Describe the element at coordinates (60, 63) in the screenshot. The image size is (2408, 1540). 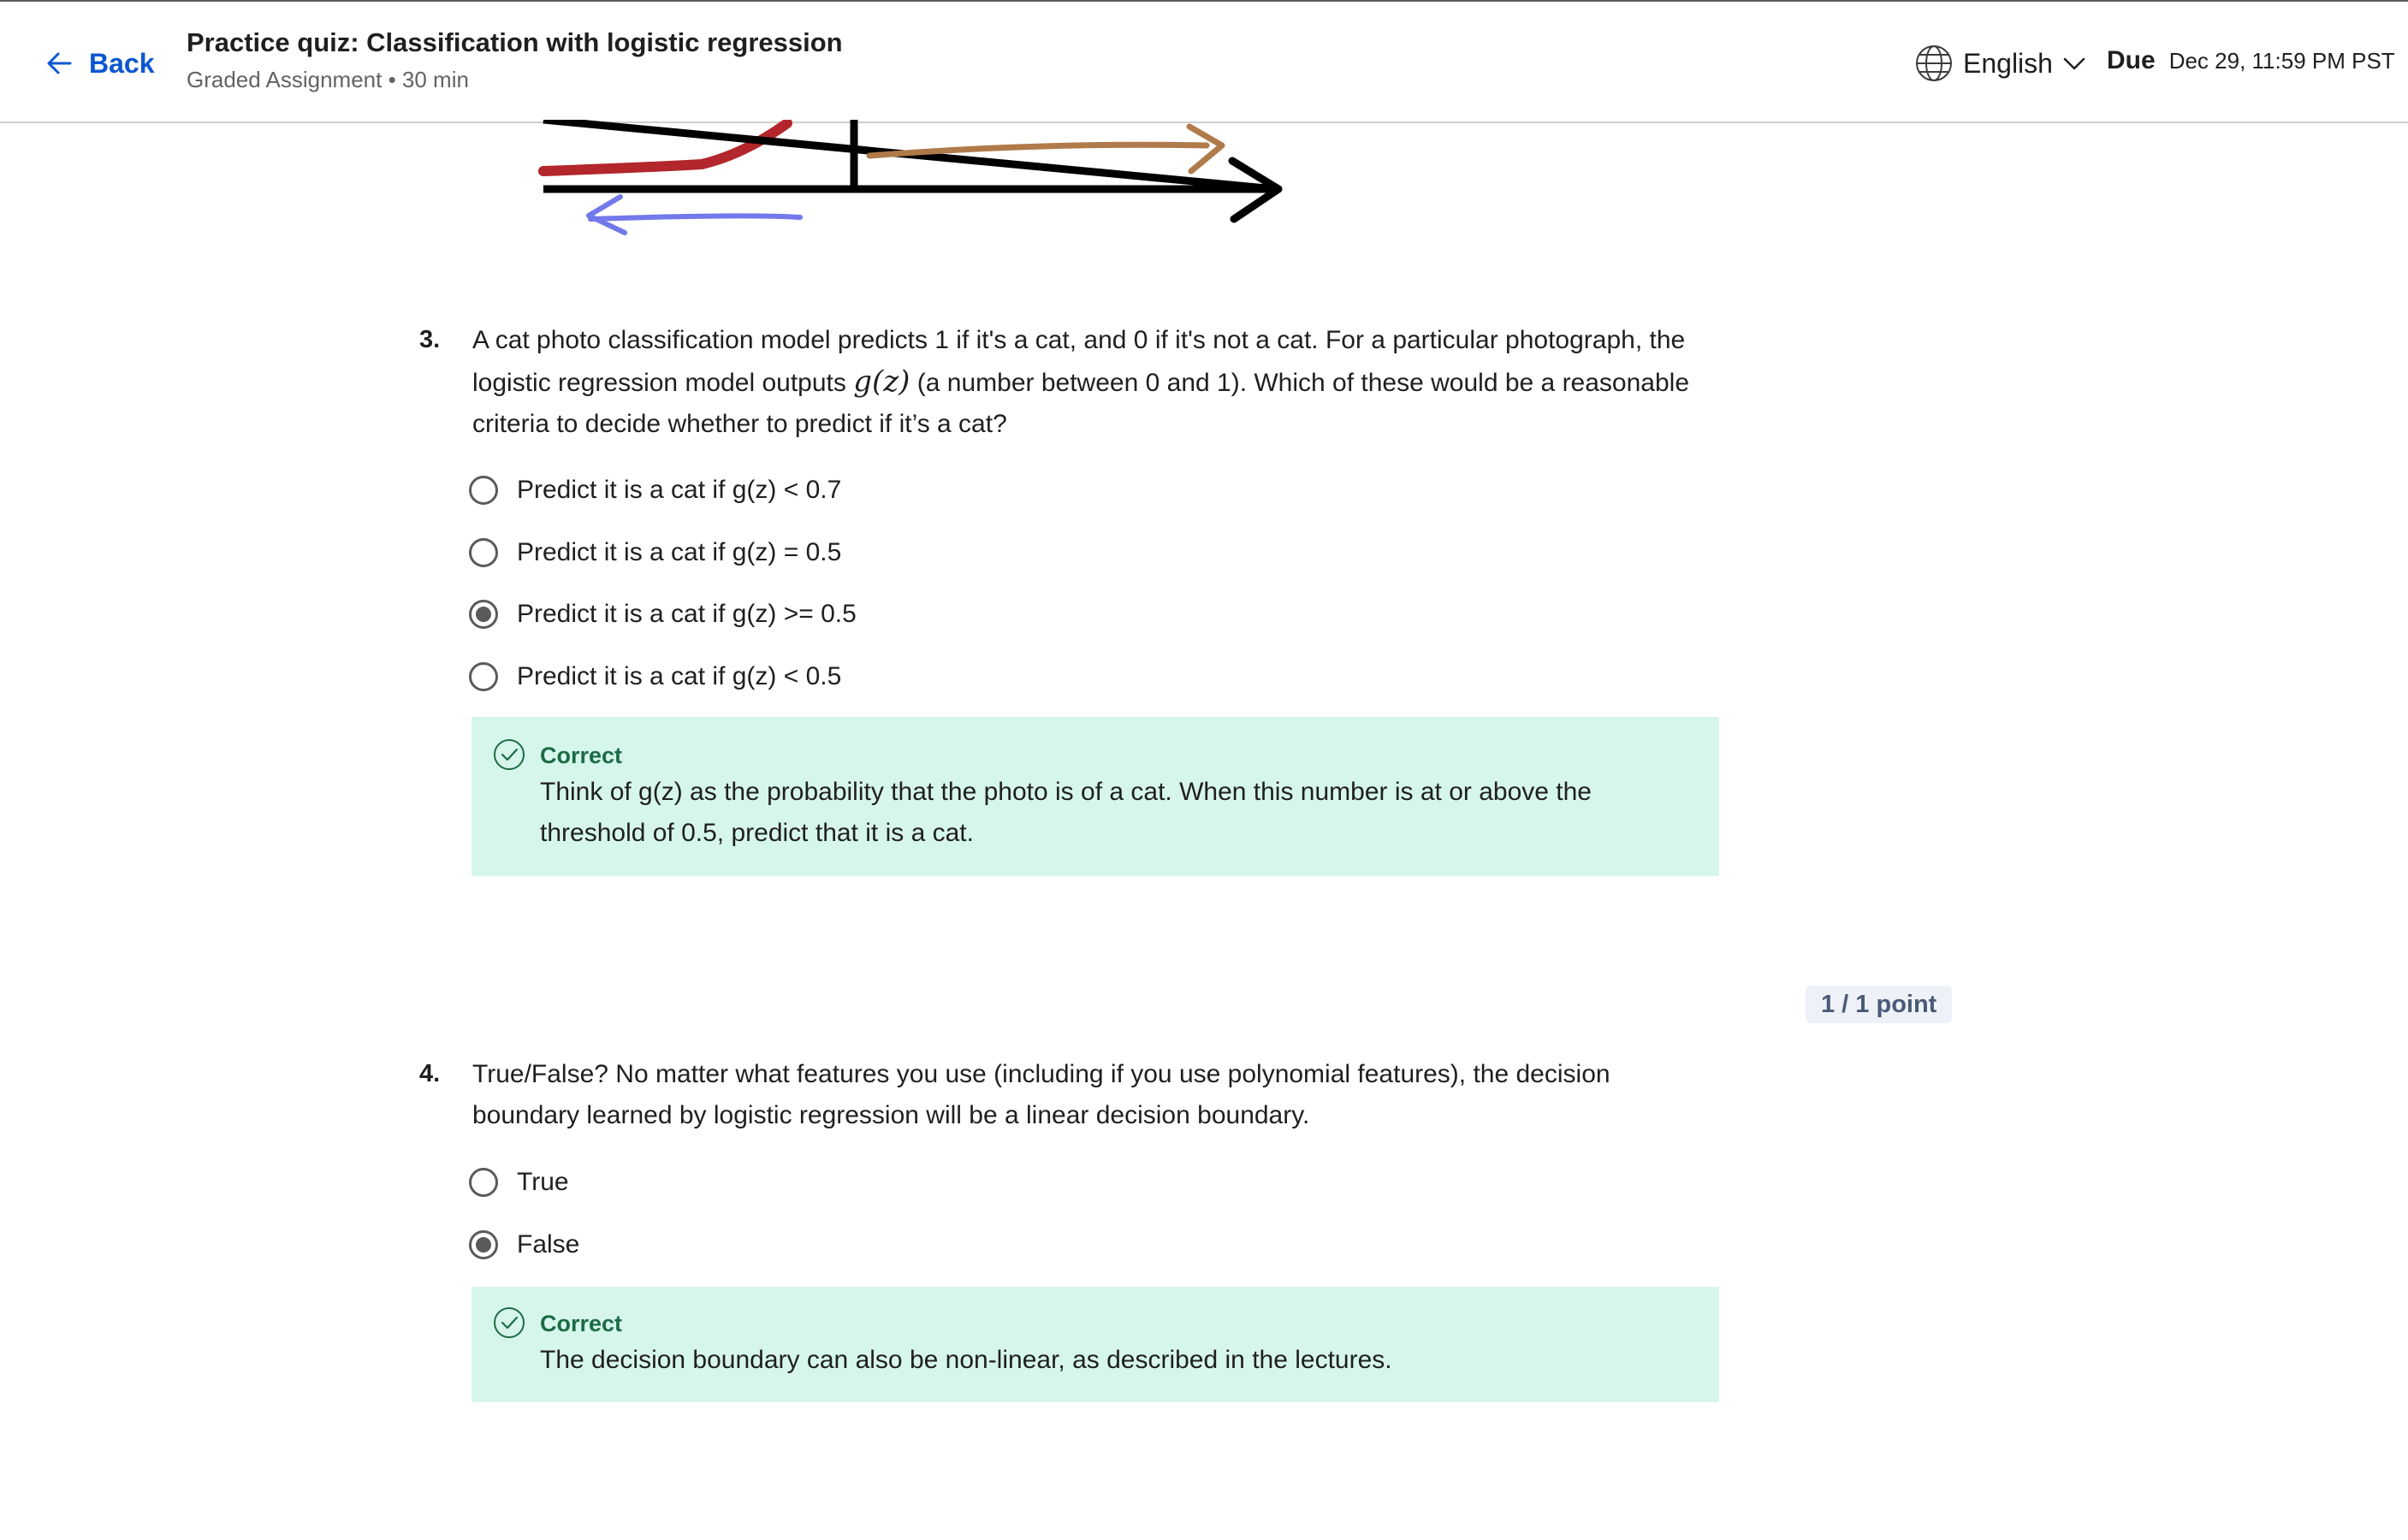
I see `back-arrow-icon` at that location.